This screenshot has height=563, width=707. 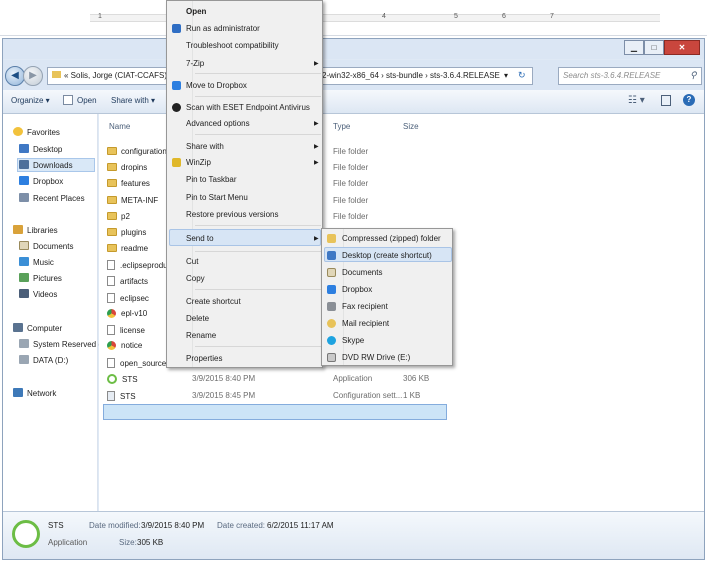 I want to click on nav-documents: Documents, so click(x=46, y=246).